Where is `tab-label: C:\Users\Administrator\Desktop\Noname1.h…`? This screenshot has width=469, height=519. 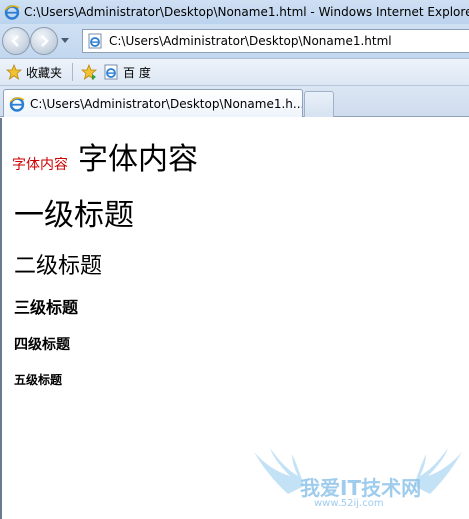 tab-label: C:\Users\Administrator\Desktop\Noname1.h… is located at coordinates (166, 103).